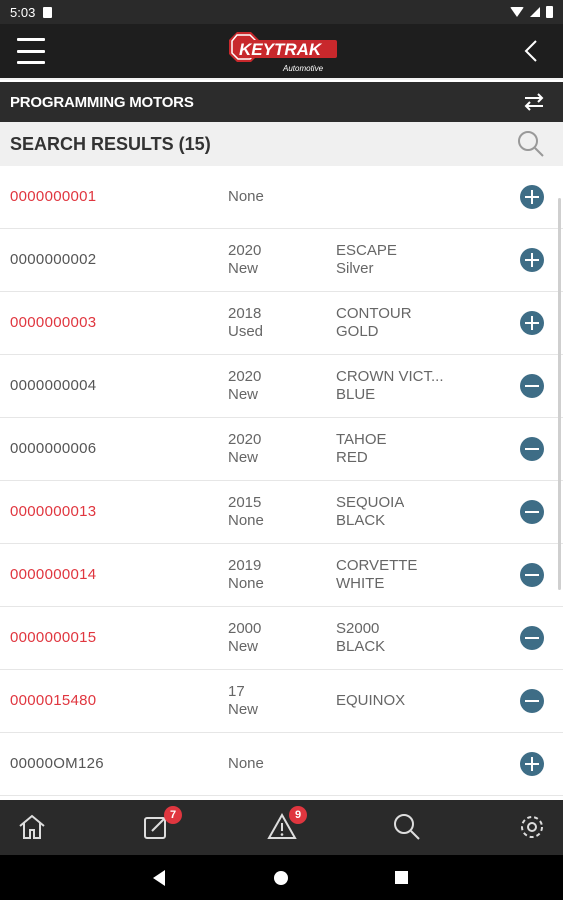  I want to click on status-bar: 5:03, so click(281, 12).